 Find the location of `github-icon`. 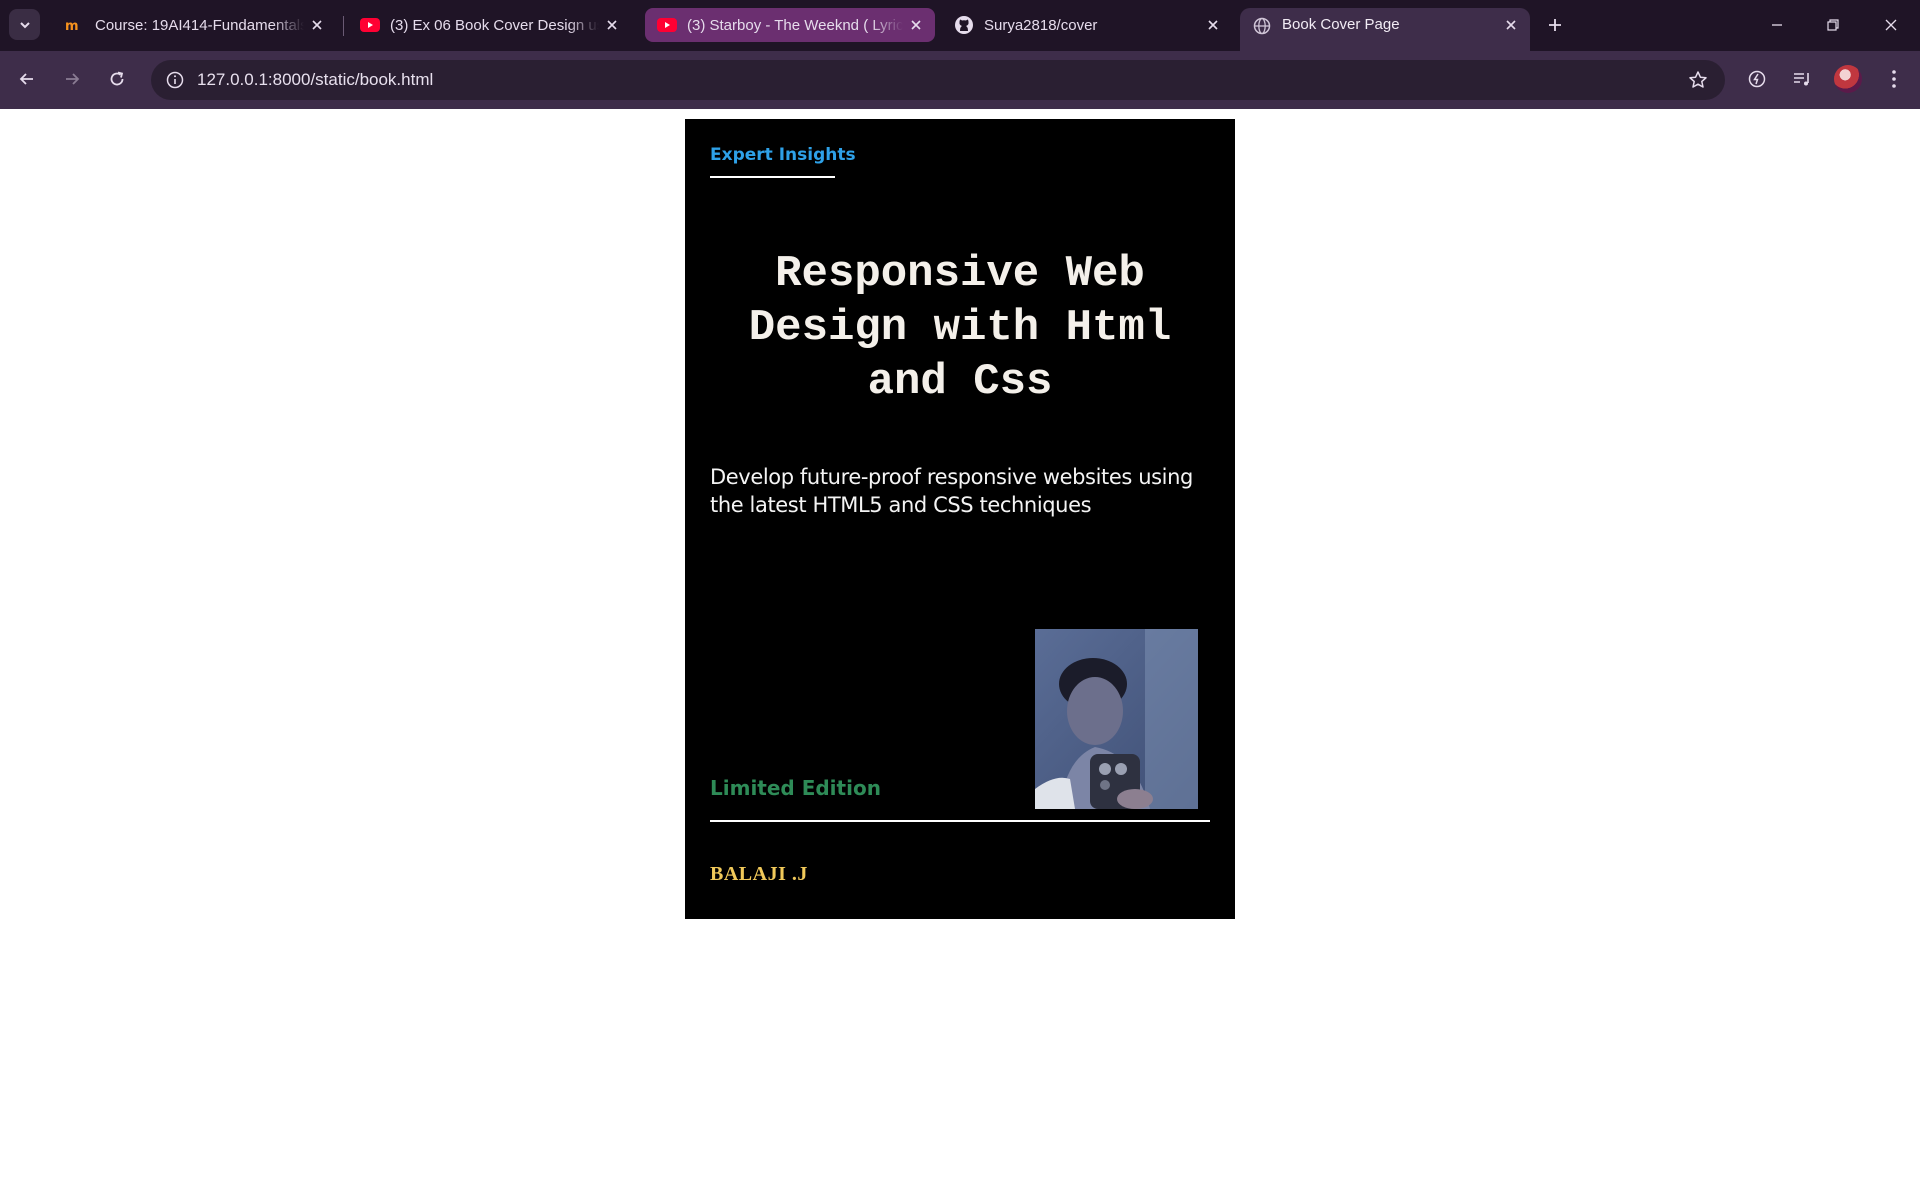

github-icon is located at coordinates (964, 25).